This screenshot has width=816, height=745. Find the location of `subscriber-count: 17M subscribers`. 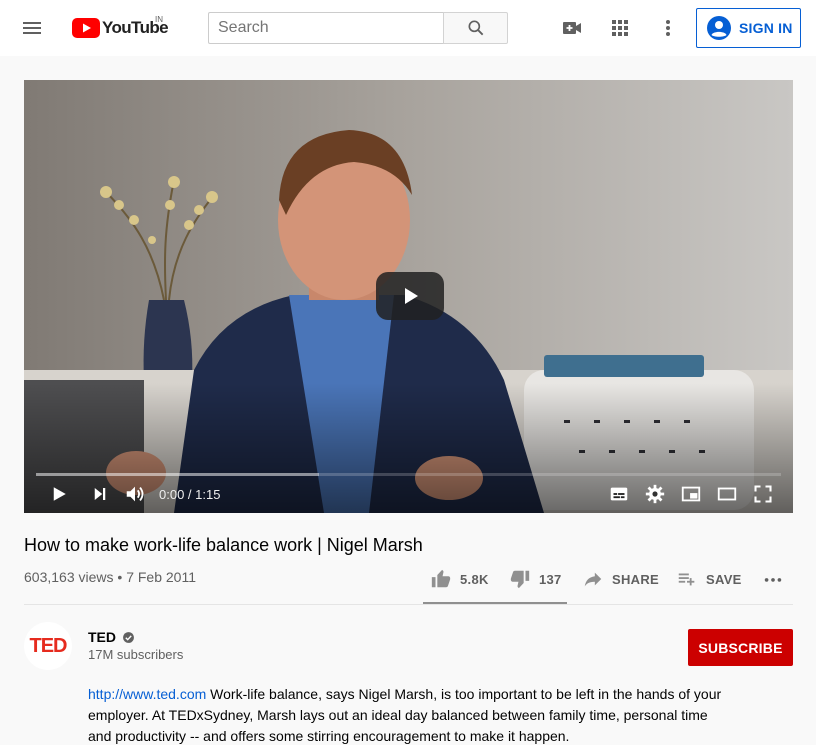

subscriber-count: 17M subscribers is located at coordinates (136, 654).